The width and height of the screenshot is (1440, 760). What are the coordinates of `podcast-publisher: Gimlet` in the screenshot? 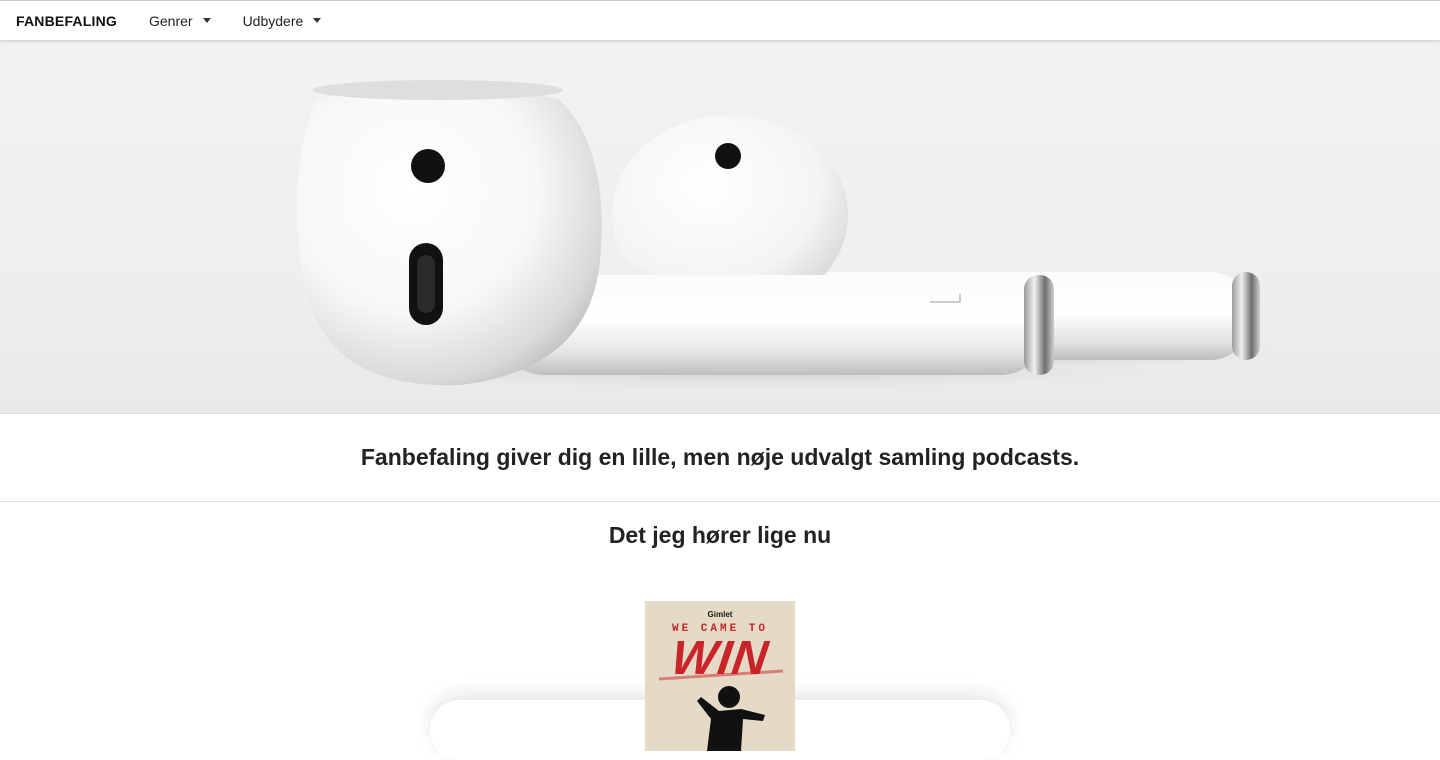 It's located at (720, 614).